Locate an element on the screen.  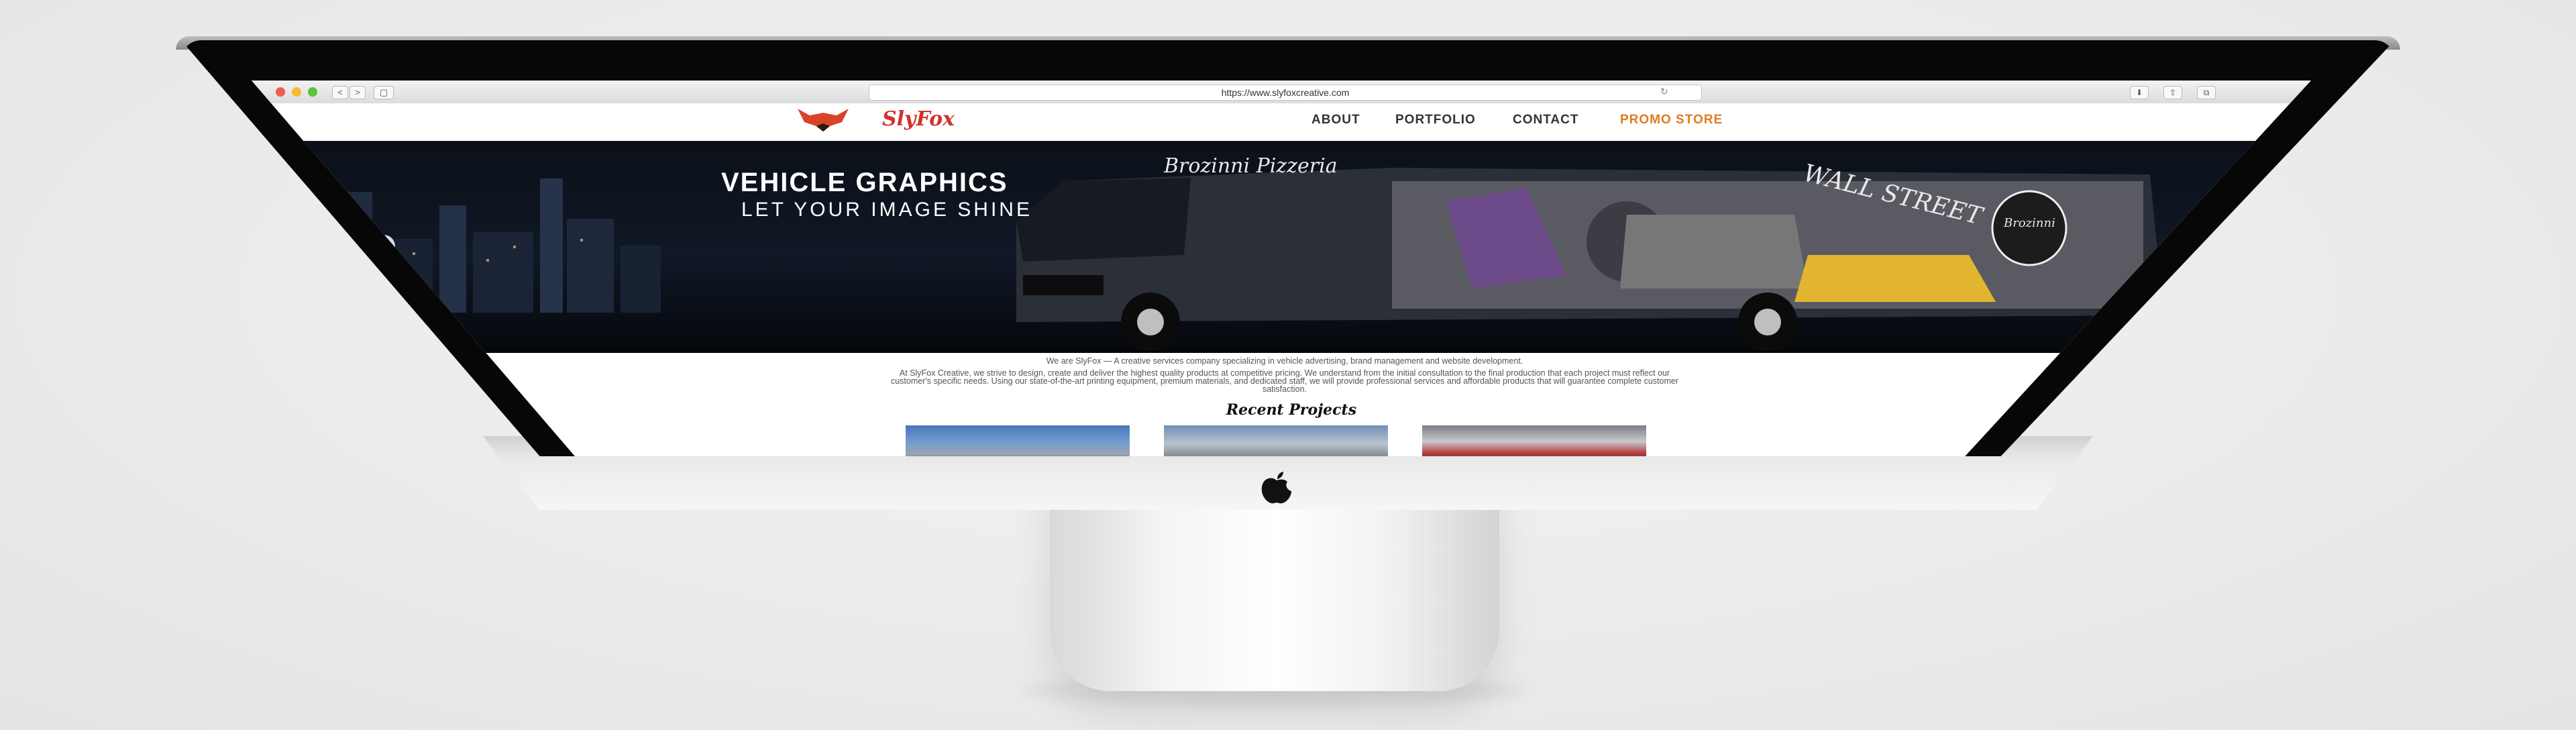
back-button: < is located at coordinates (340, 92).